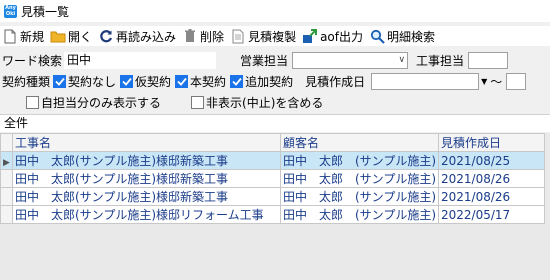  I want to click on delete-button: 削除, so click(203, 36).